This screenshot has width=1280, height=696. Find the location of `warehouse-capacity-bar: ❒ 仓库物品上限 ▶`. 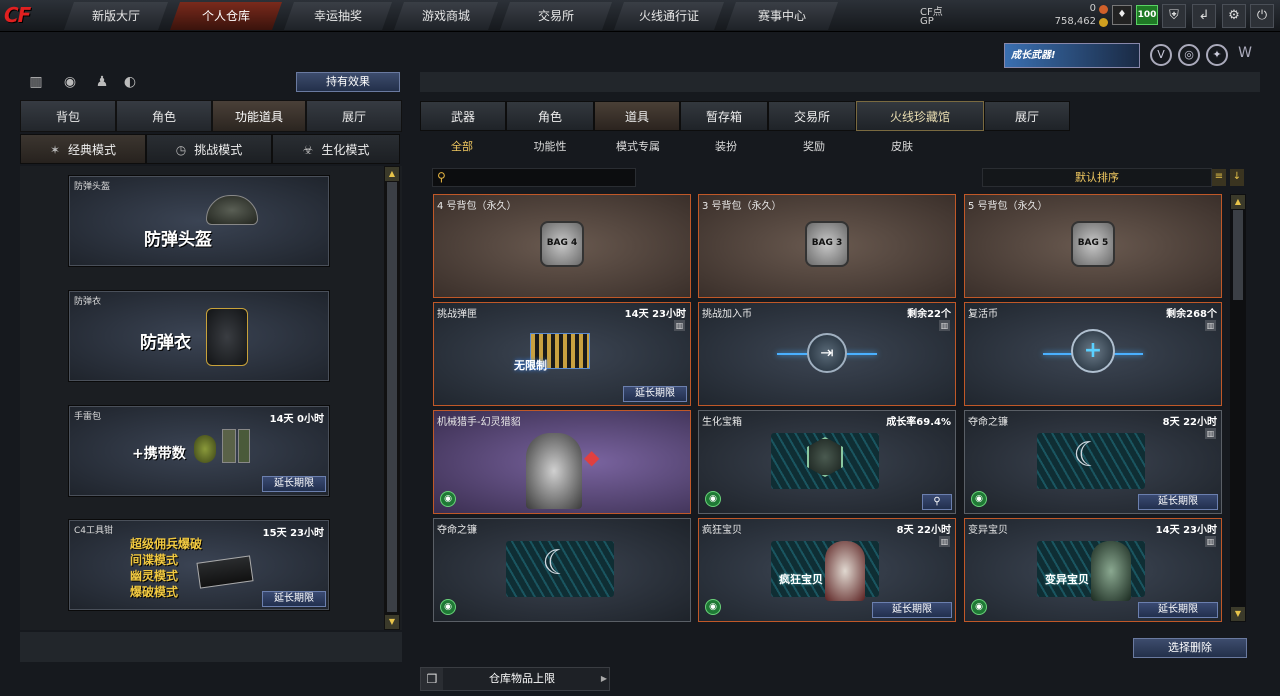

warehouse-capacity-bar: ❒ 仓库物品上限 ▶ is located at coordinates (515, 679).